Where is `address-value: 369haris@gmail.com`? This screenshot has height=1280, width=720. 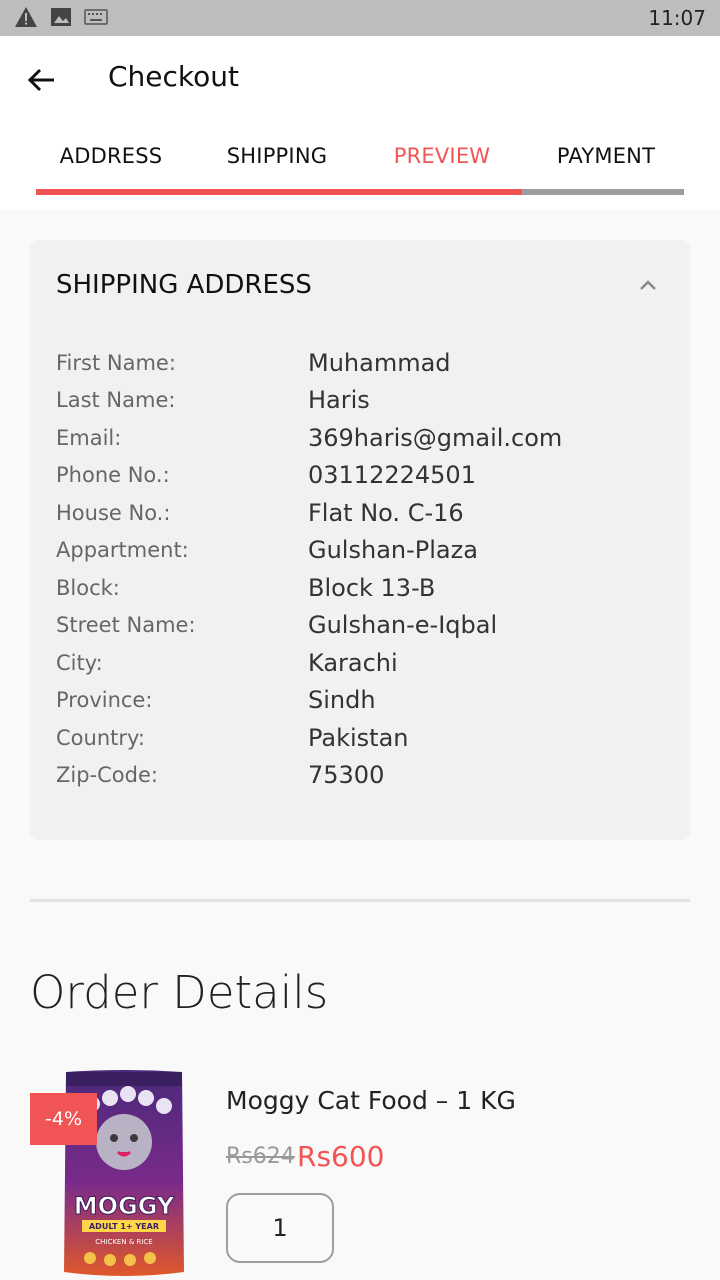 address-value: 369haris@gmail.com is located at coordinates (435, 437).